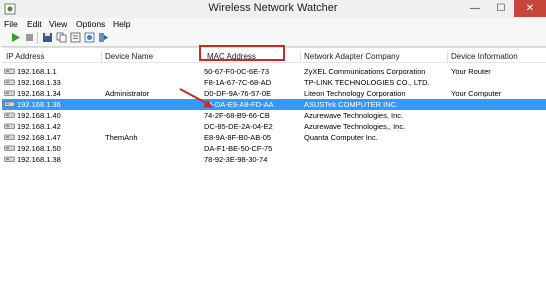 This screenshot has width=546, height=294. Describe the element at coordinates (196, 98) in the screenshot. I see `annotation-arrow` at that location.